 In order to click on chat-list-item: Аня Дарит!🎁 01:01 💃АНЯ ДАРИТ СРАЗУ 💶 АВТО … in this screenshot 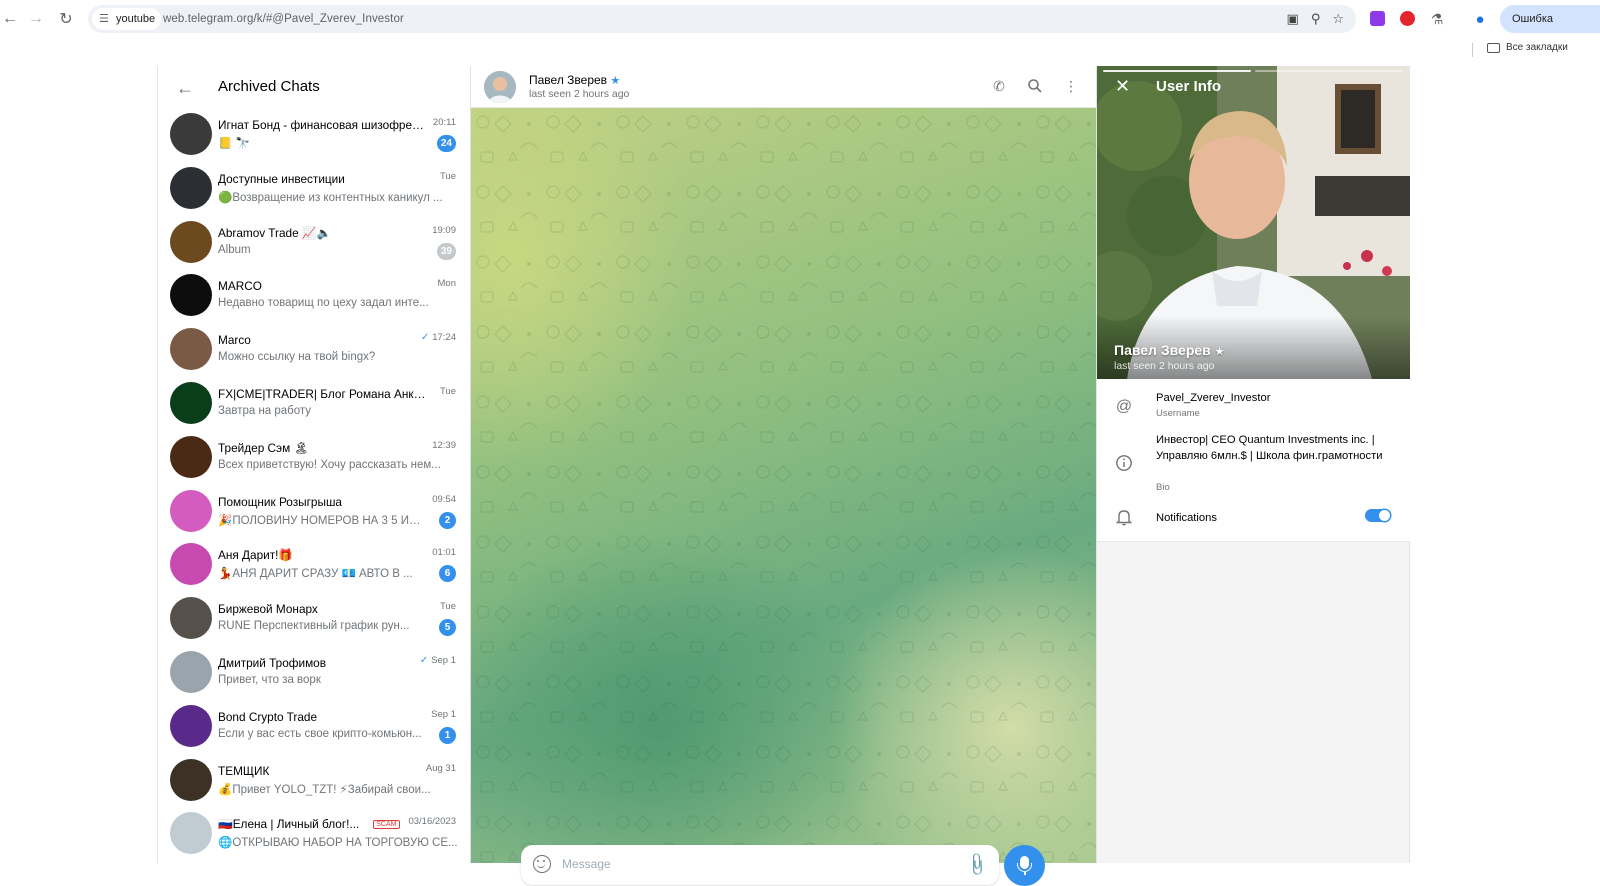, I will do `click(314, 565)`.